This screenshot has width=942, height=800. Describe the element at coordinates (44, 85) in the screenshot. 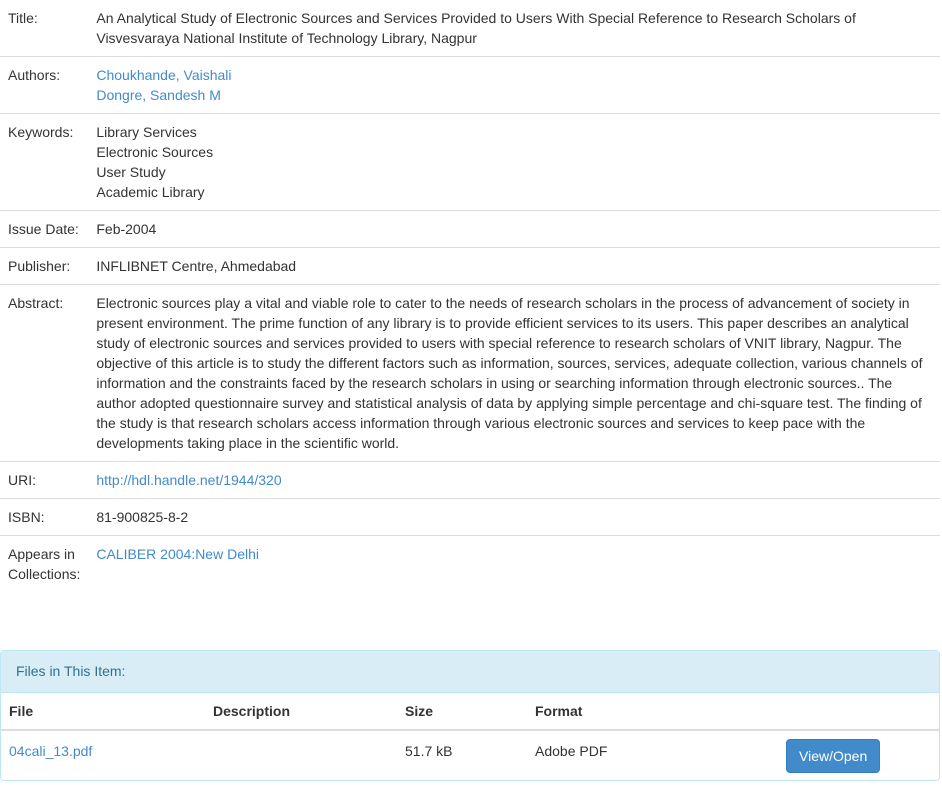

I see `authors-label: Authors:` at that location.